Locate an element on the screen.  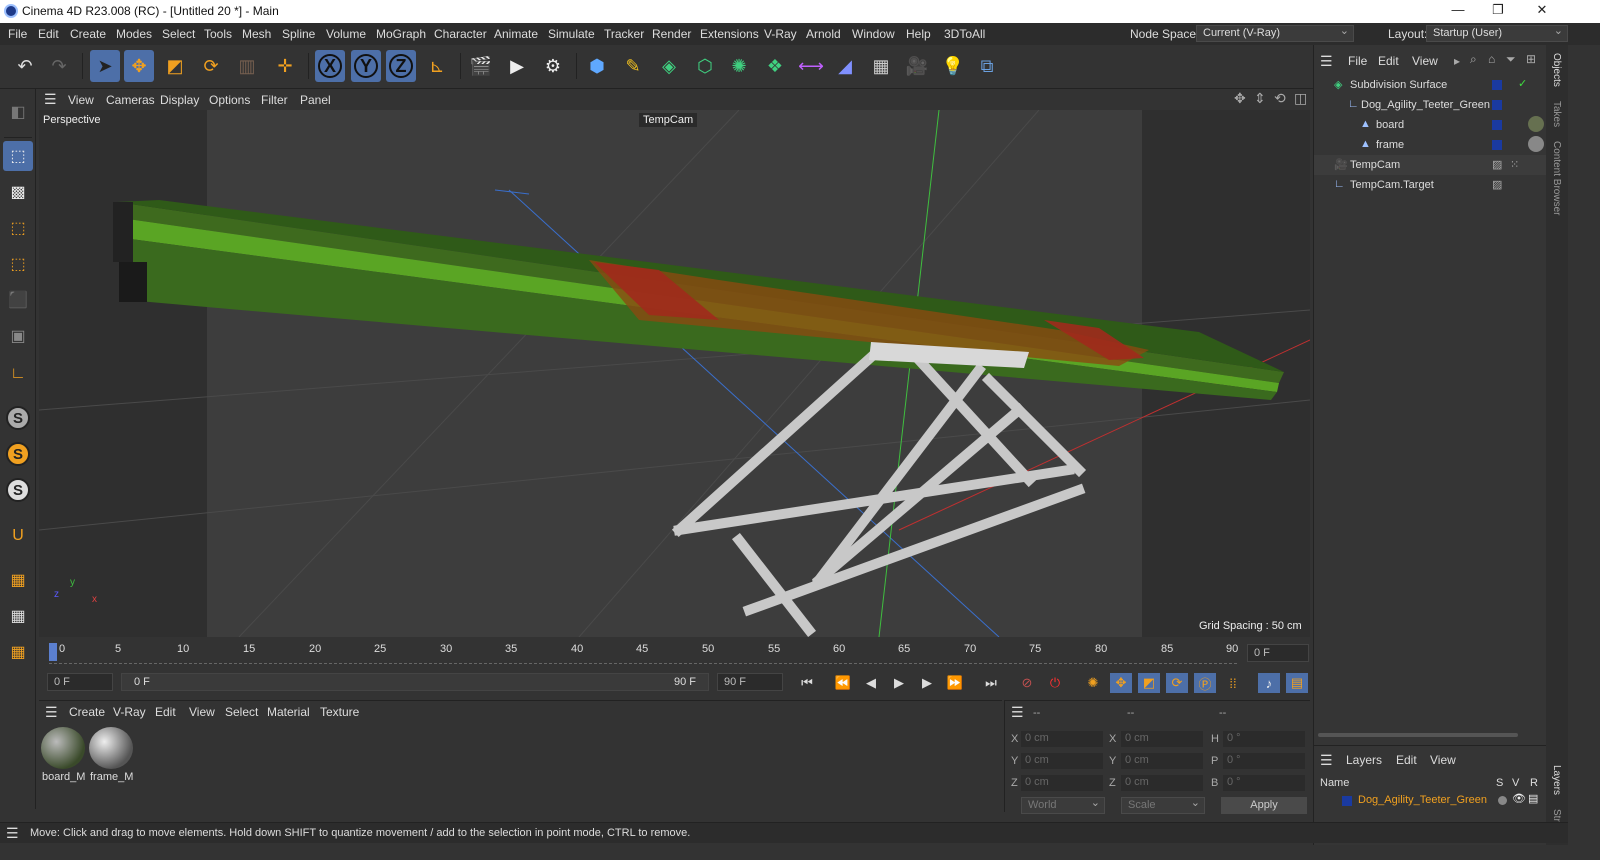
rotation-p-field: 0 ° is located at coordinates (1264, 761).